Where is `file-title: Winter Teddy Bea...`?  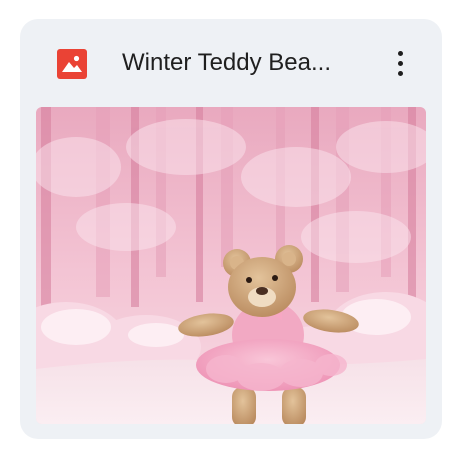
file-title: Winter Teddy Bea... is located at coordinates (247, 63).